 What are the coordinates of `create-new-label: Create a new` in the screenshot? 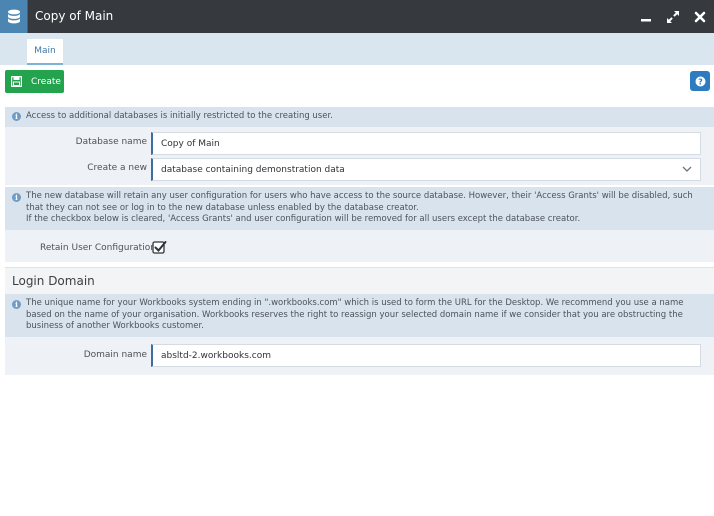 It's located at (117, 168).